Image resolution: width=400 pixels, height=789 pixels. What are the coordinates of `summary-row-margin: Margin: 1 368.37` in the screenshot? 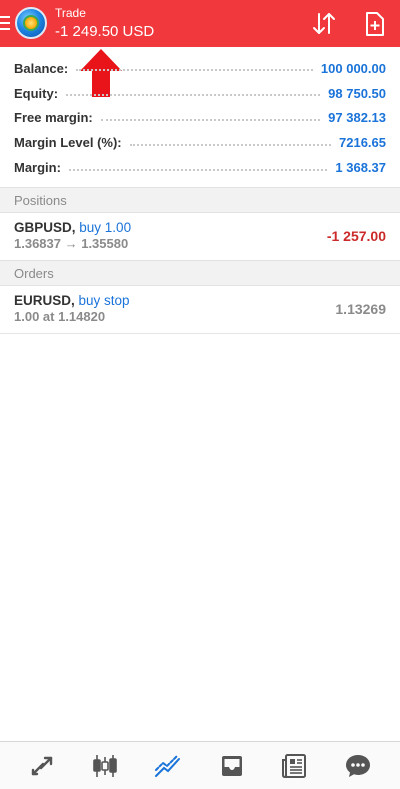 It's located at (200, 167).